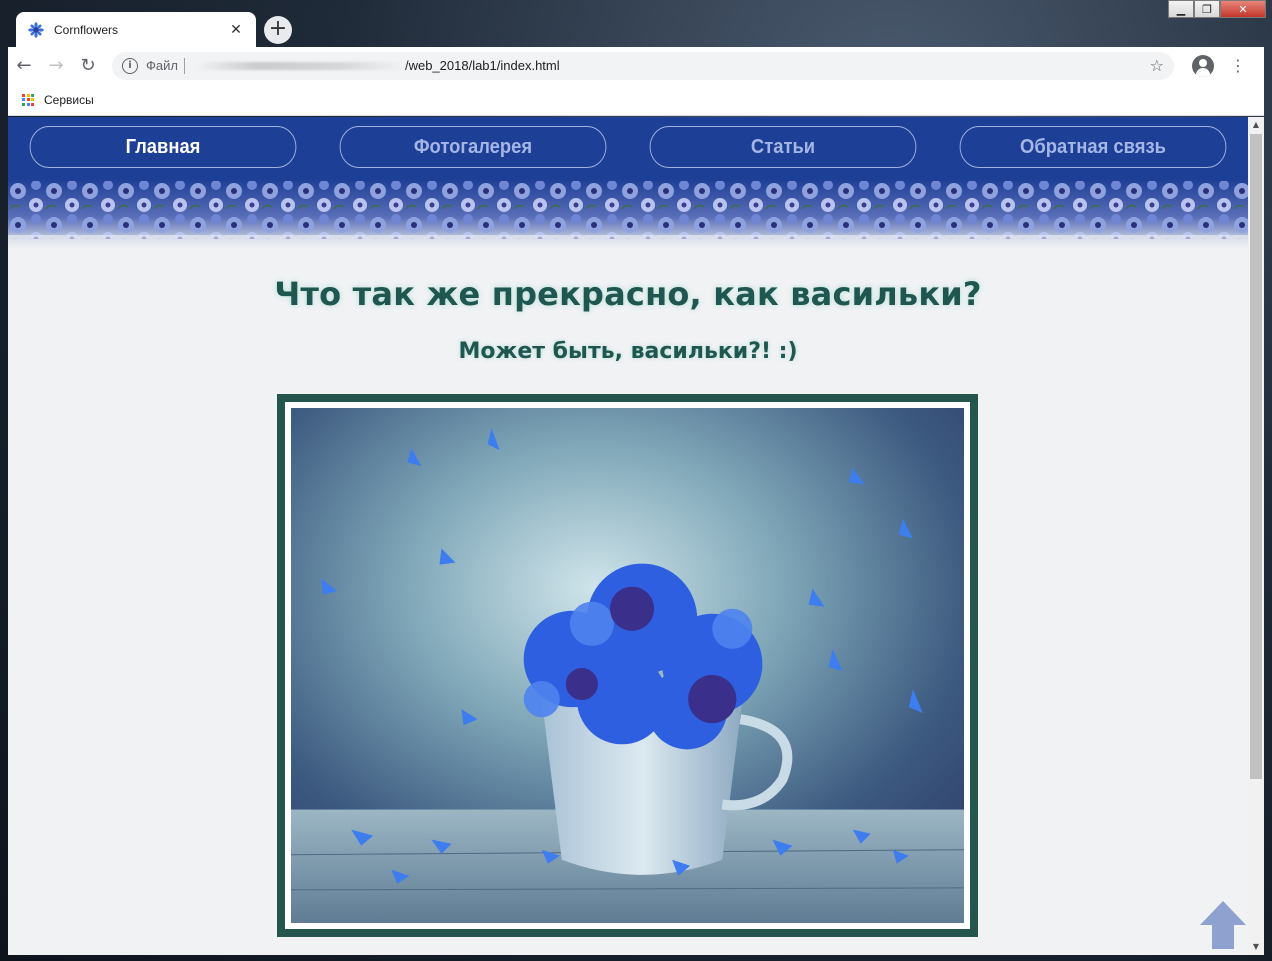  I want to click on nav-home: Главная, so click(163, 147).